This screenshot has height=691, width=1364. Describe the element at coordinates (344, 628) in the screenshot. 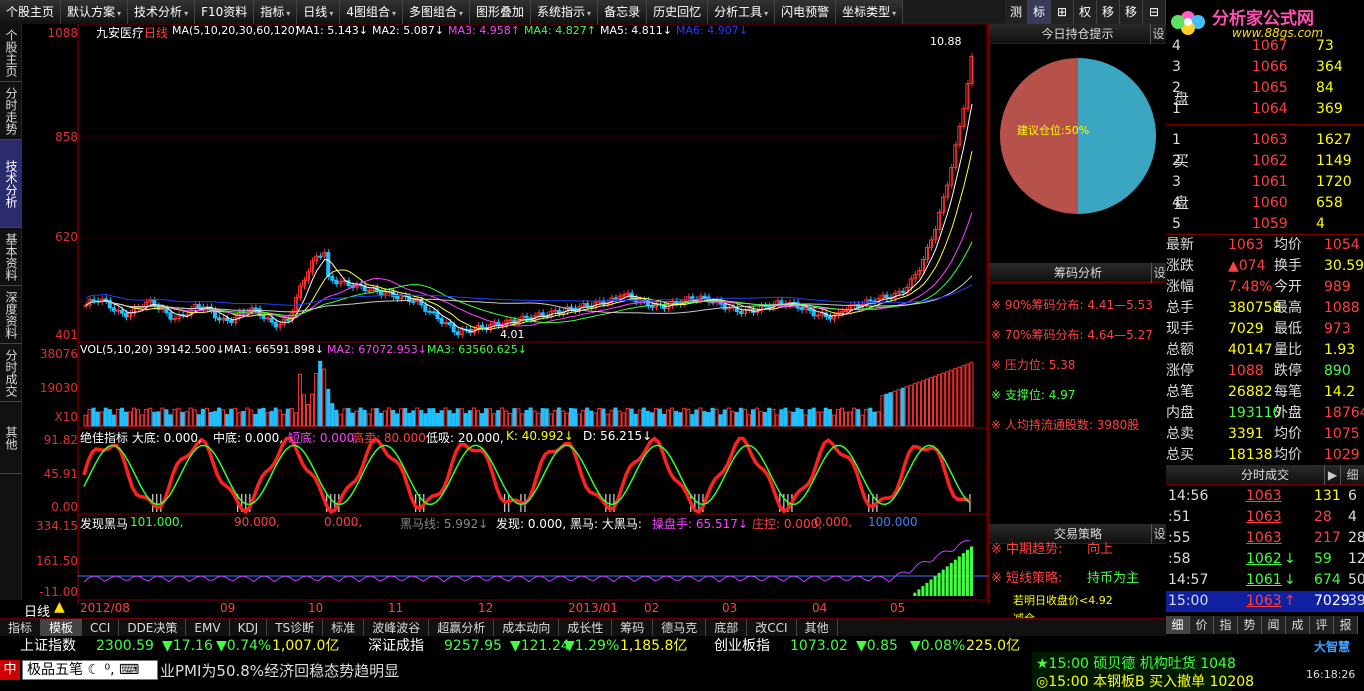

I see `indicator-tab: 标准` at that location.